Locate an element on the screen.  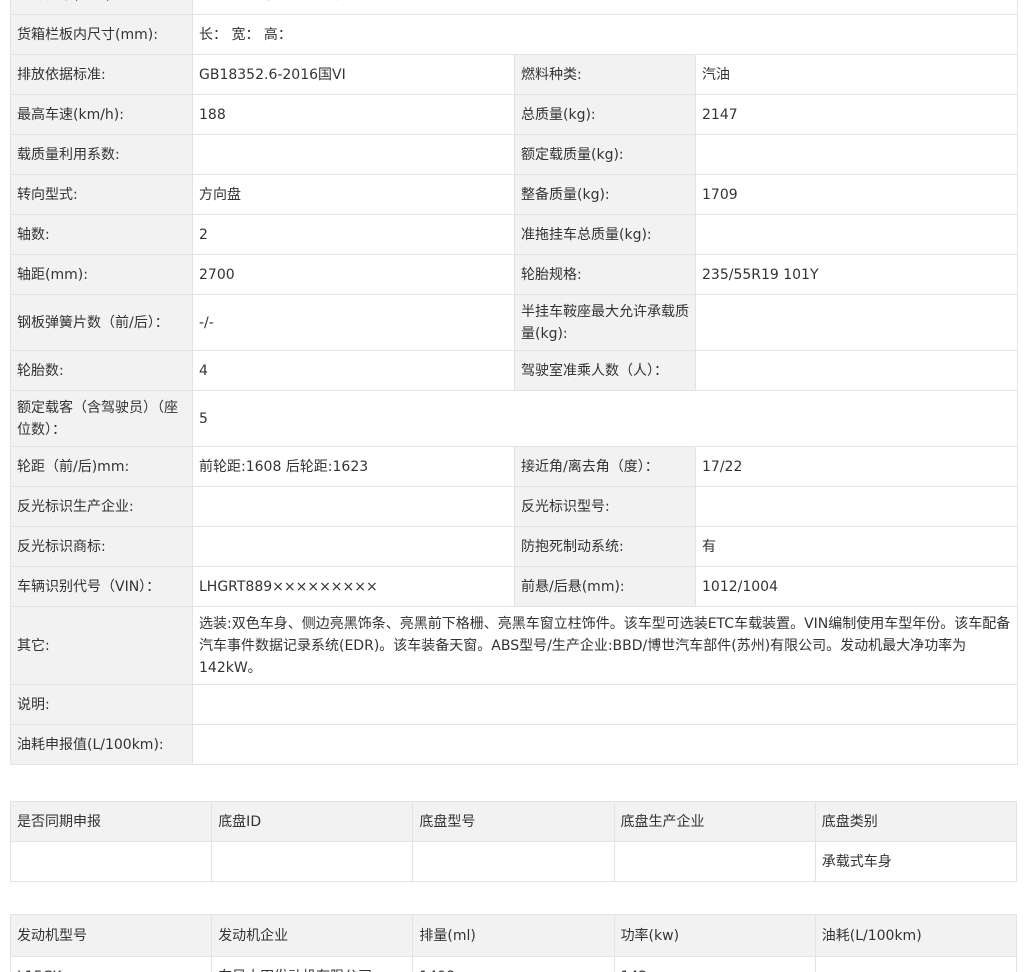
spec-value: 前轮距:1608 后轮距:1623 is located at coordinates (353, 466).